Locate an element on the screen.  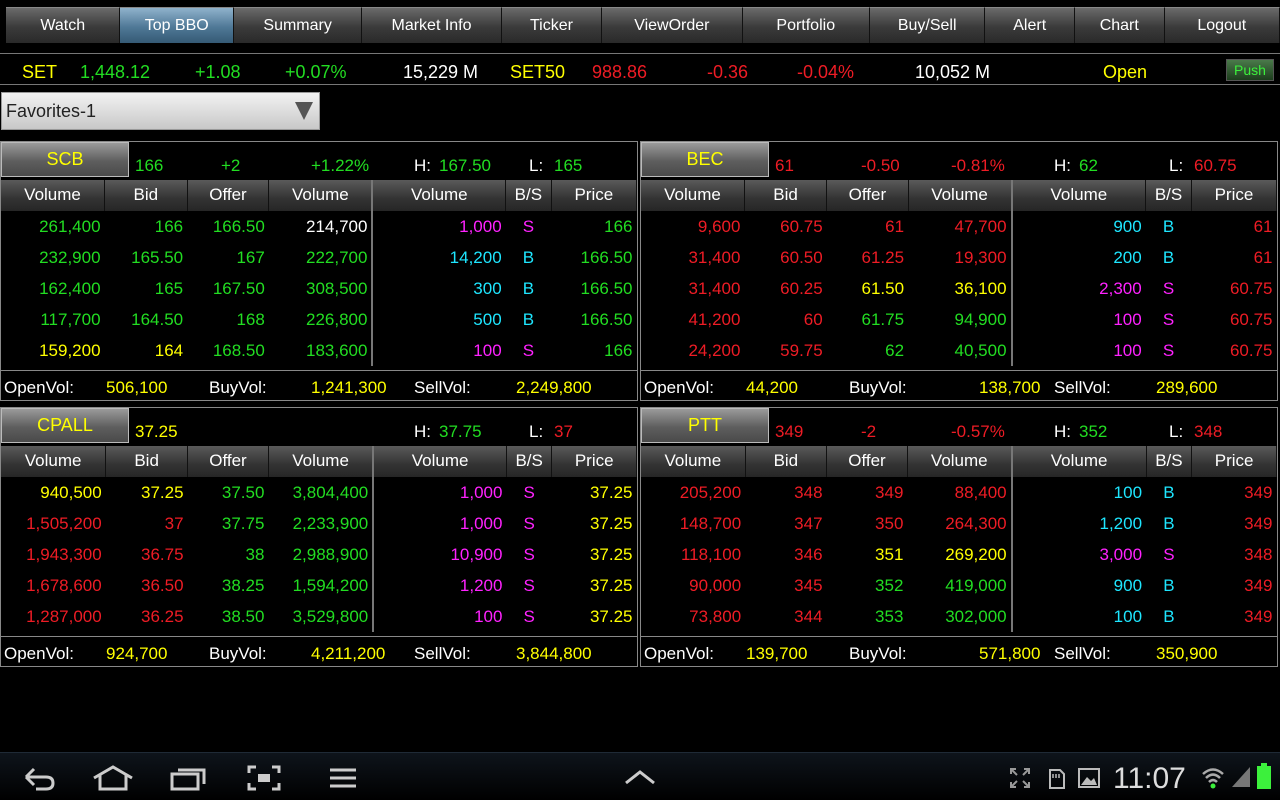
offer-volume: 2,233,900 is located at coordinates (321, 523).